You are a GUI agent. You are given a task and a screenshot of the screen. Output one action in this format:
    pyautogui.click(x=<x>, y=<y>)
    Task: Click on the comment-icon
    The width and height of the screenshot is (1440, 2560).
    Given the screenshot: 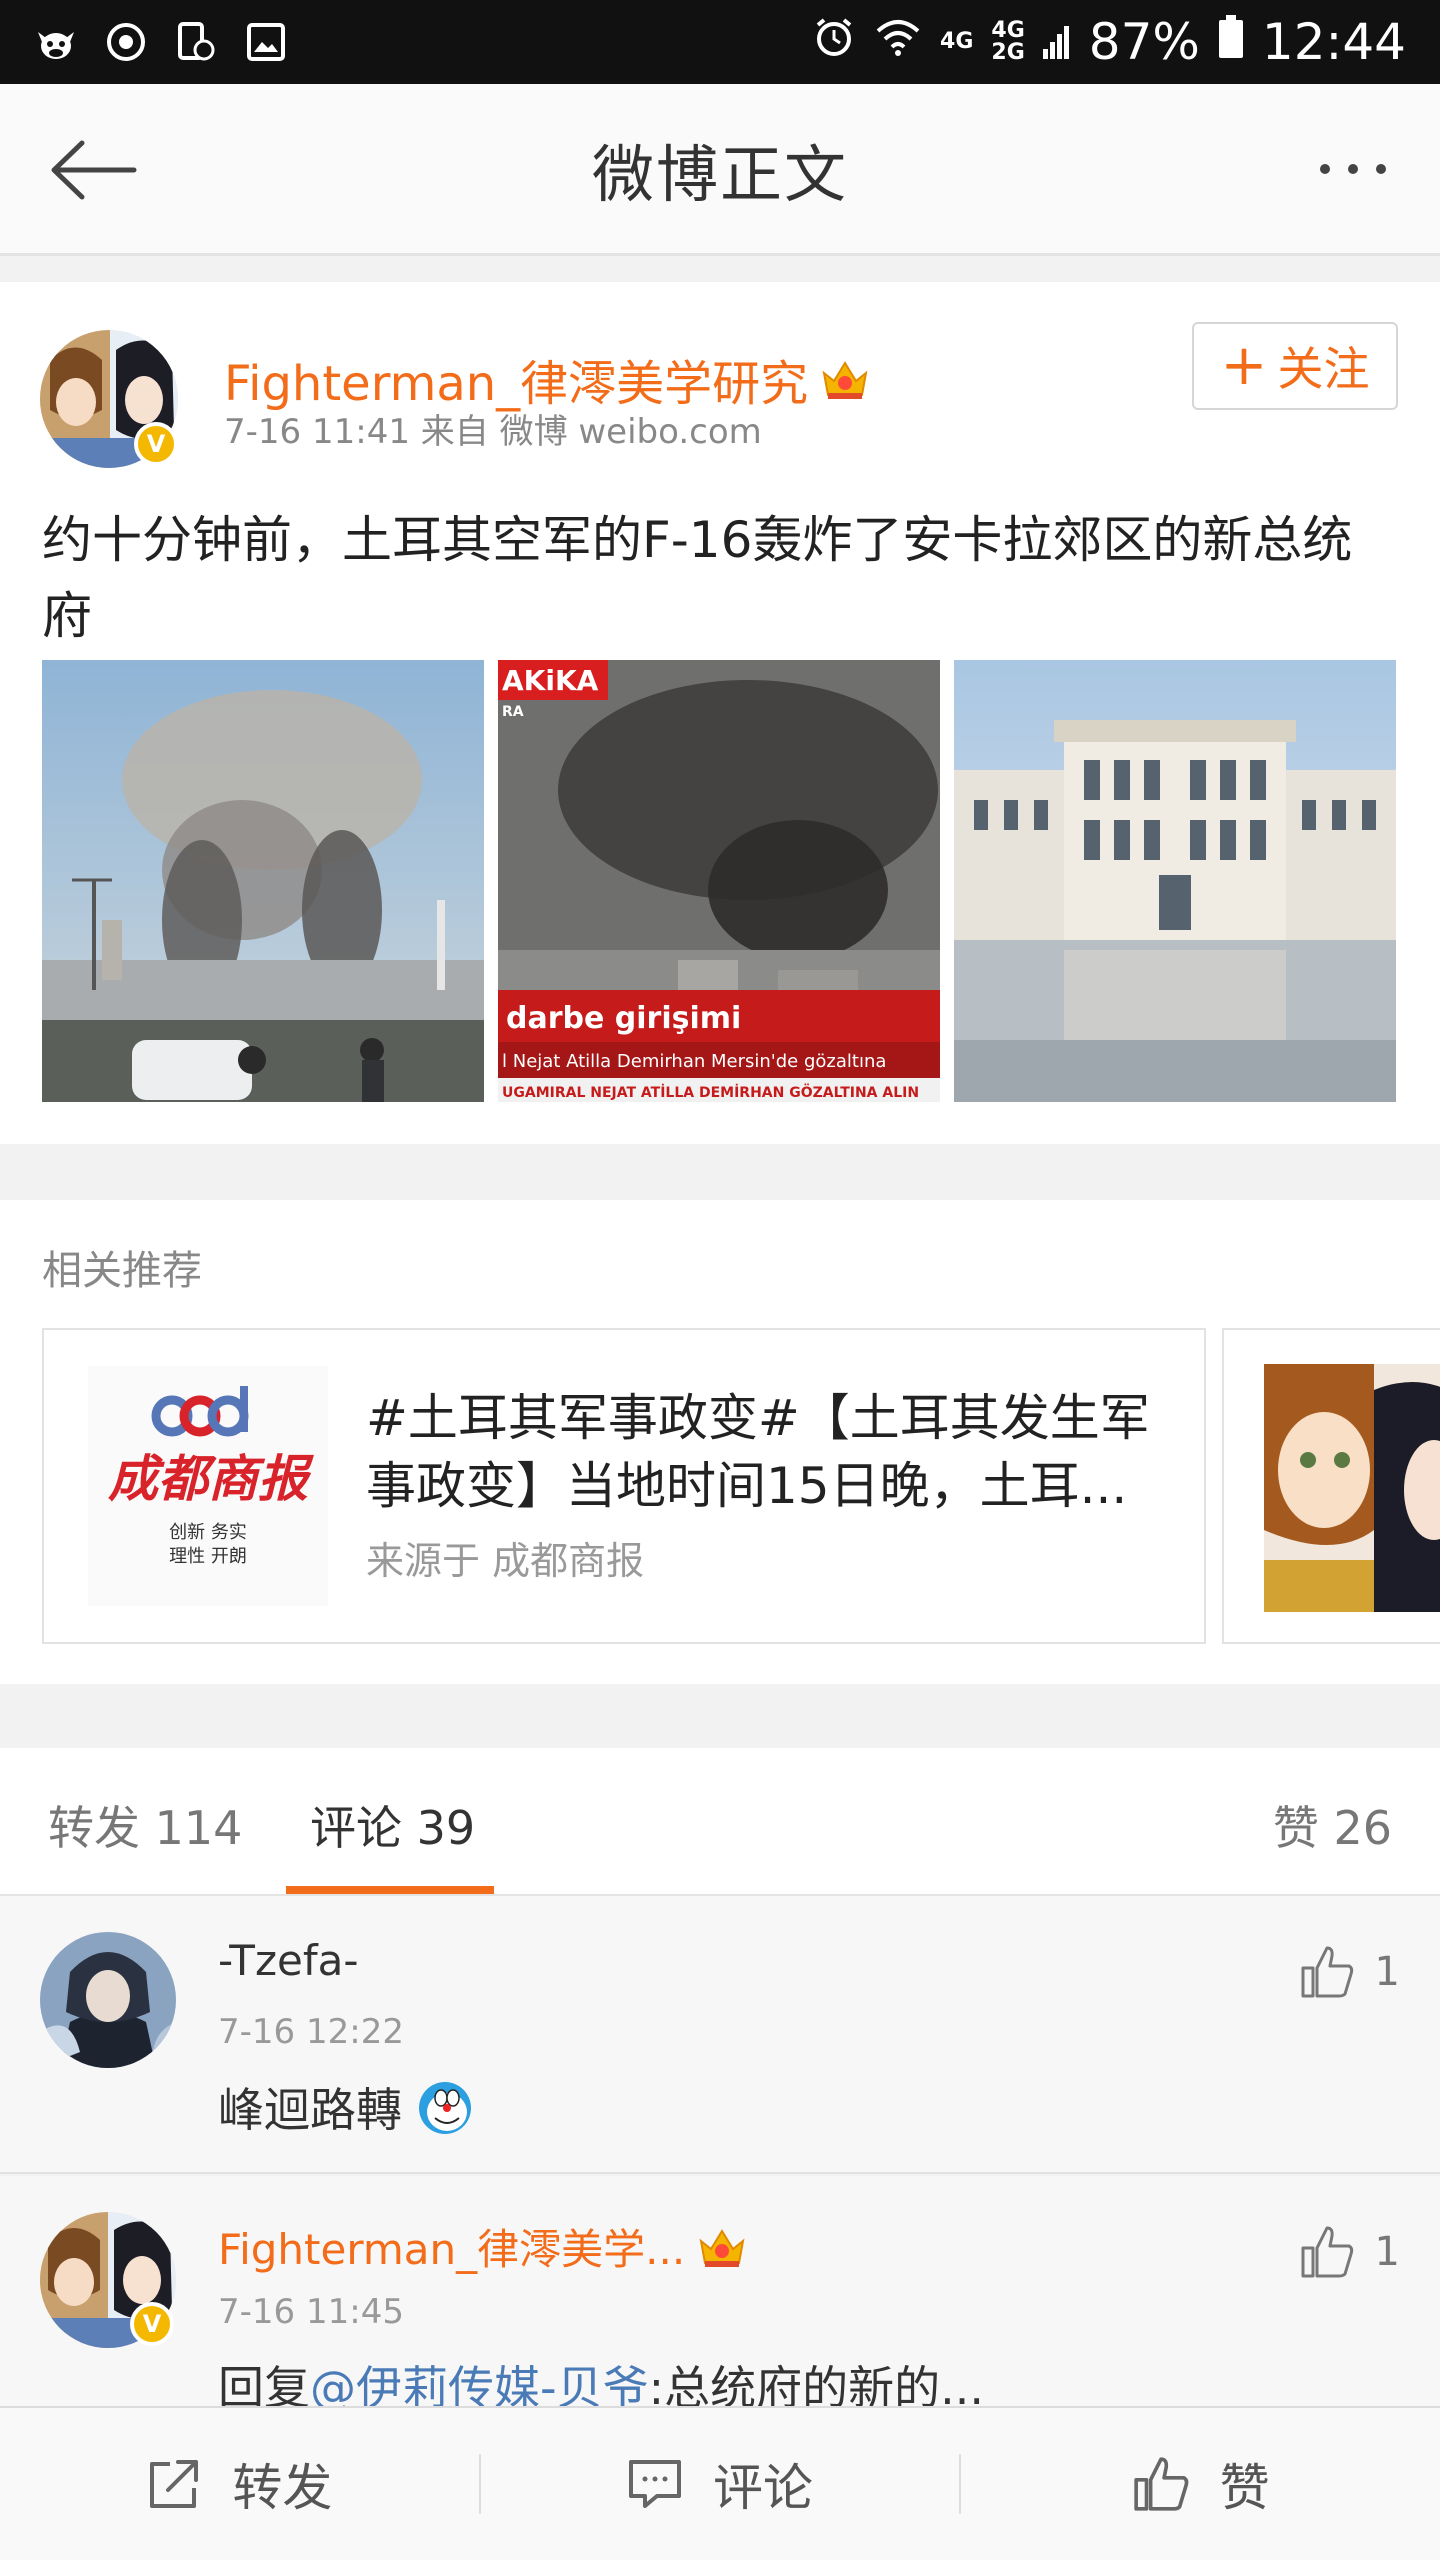 What is the action you would take?
    pyautogui.click(x=655, y=2484)
    